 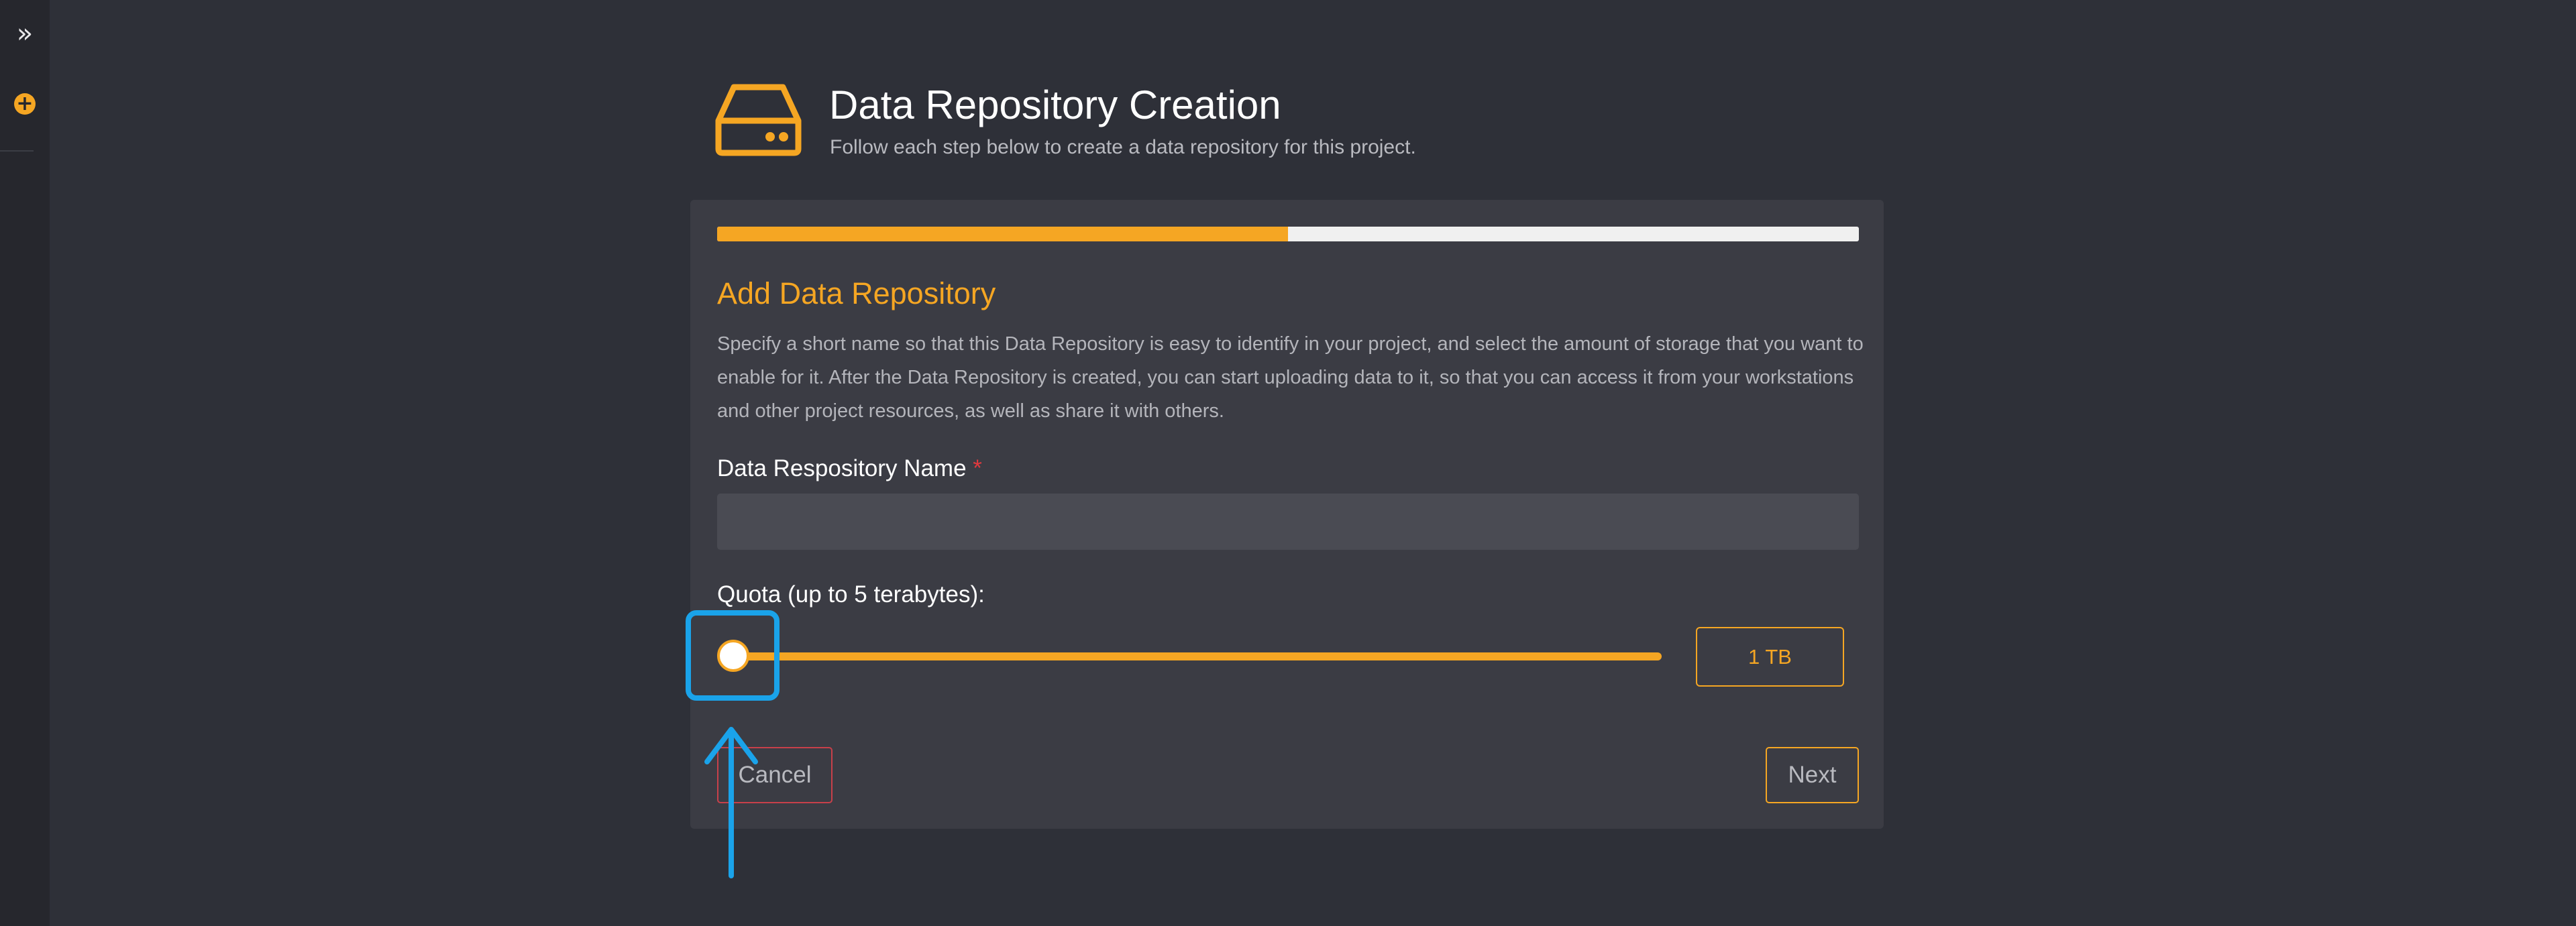 I want to click on quota-label: Quota (up to 5 terabytes):, so click(x=851, y=594).